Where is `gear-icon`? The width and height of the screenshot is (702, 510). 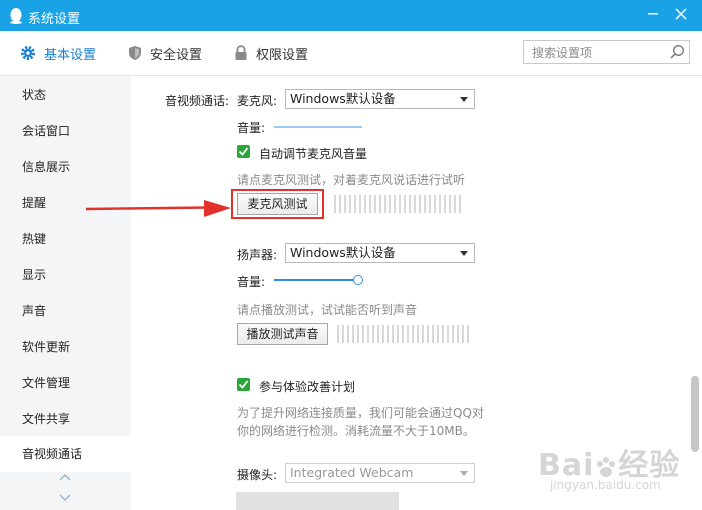
gear-icon is located at coordinates (28, 53).